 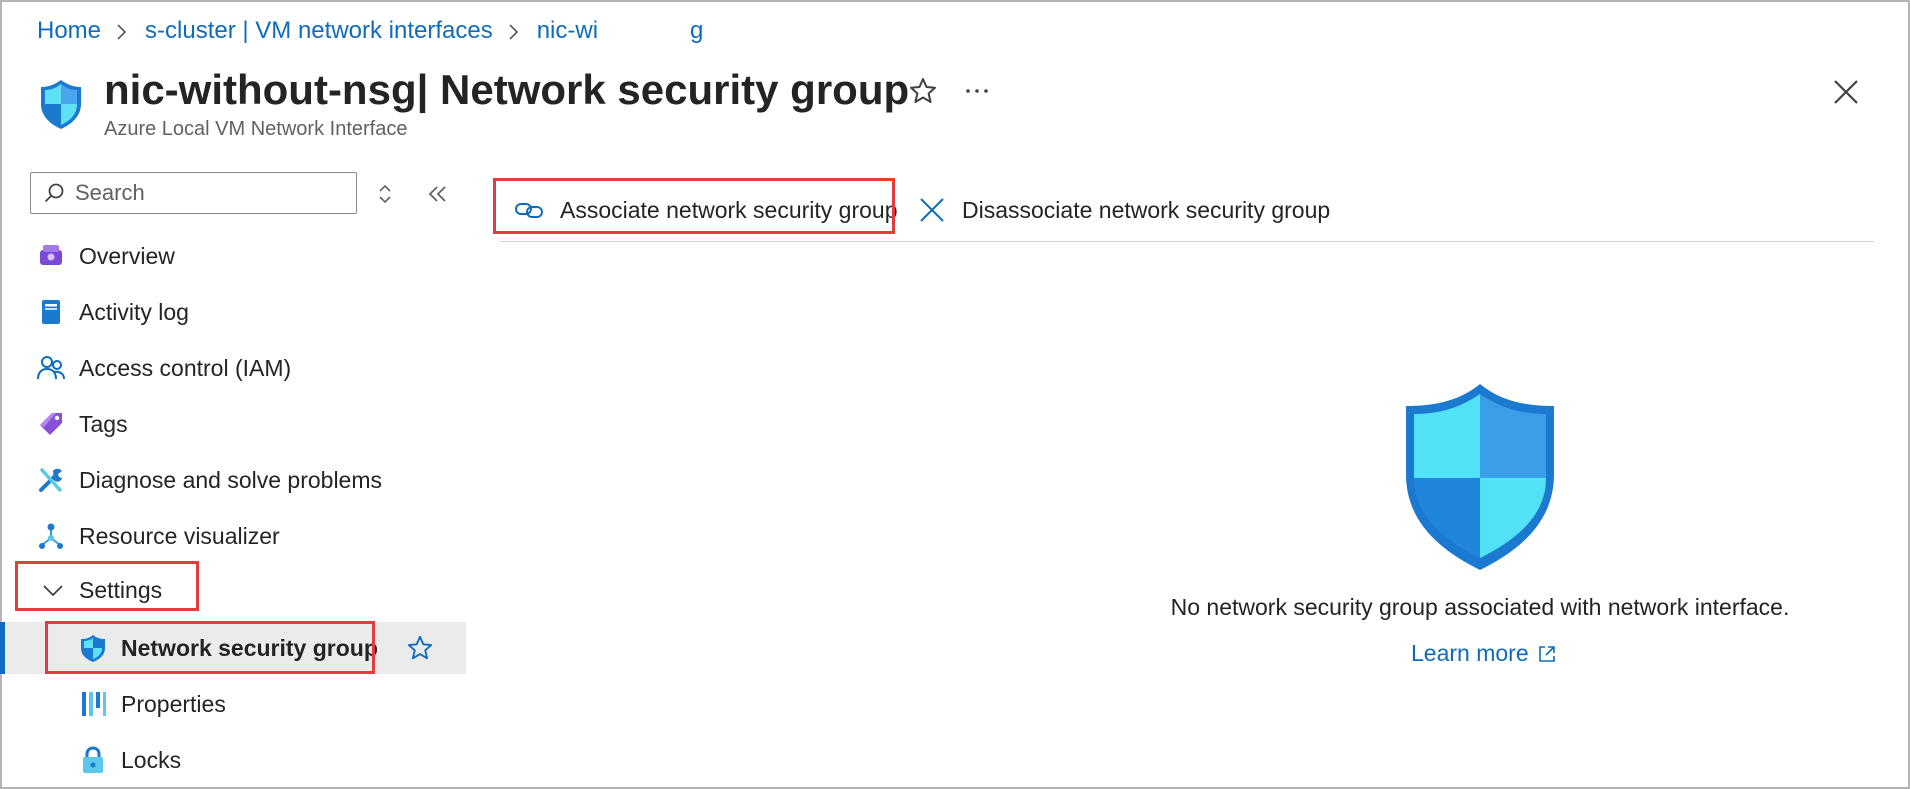 I want to click on sidebar-item-overview: Overview, so click(x=233, y=256).